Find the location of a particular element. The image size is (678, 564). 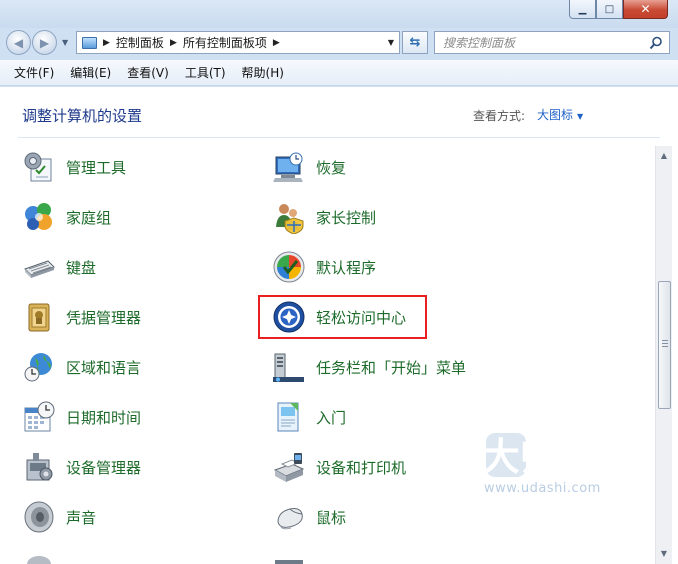

scrollbar-thumb is located at coordinates (664, 345).